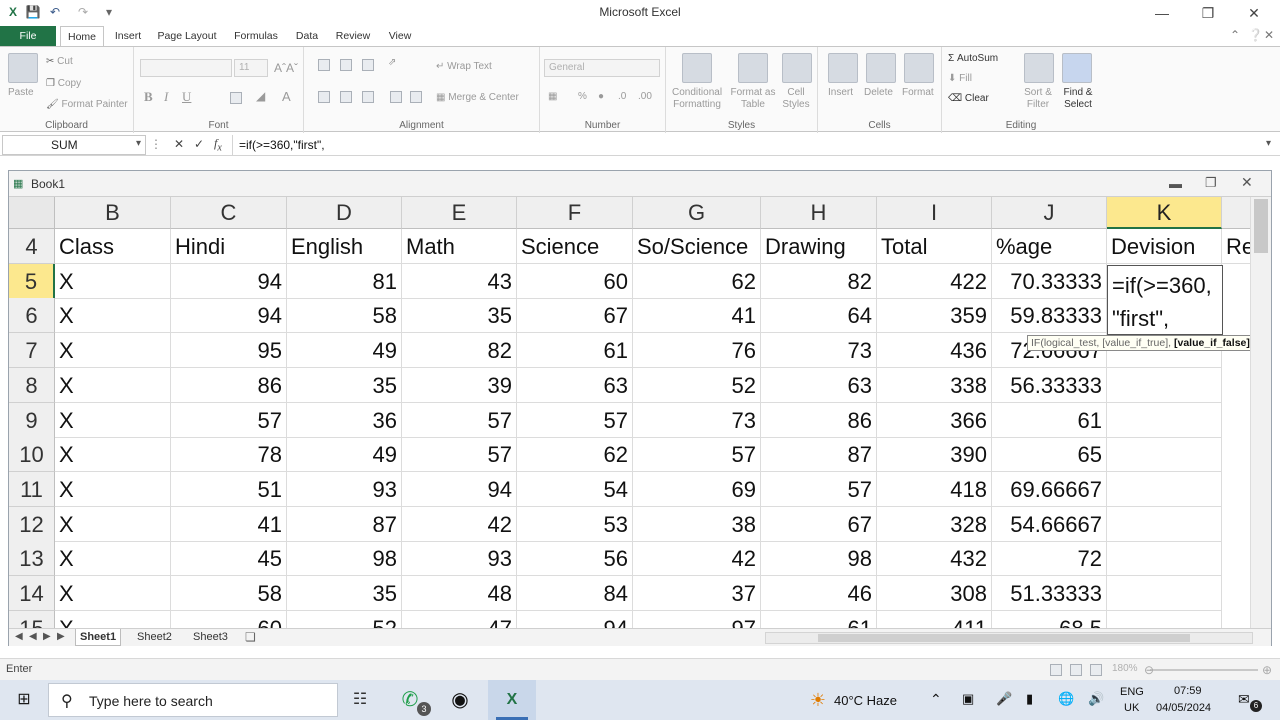  Describe the element at coordinates (1078, 99) in the screenshot. I see `find-select-button: Find & Select` at that location.